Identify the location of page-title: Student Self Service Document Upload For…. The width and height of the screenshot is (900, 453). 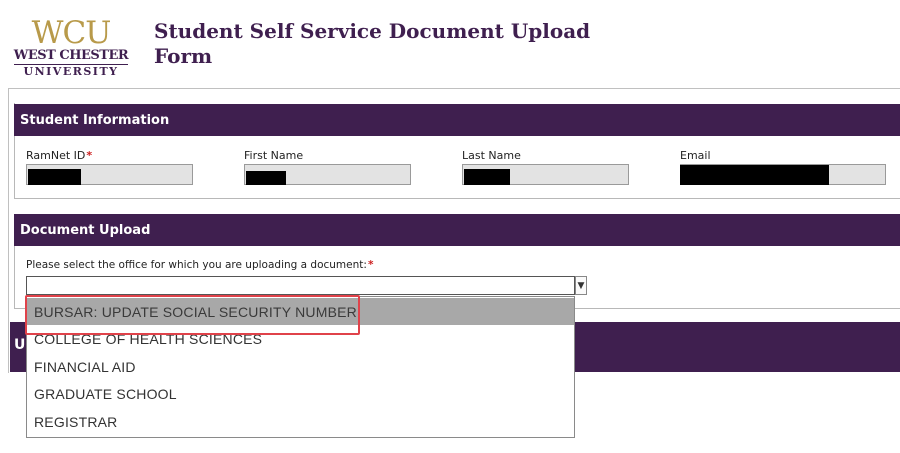
(372, 43).